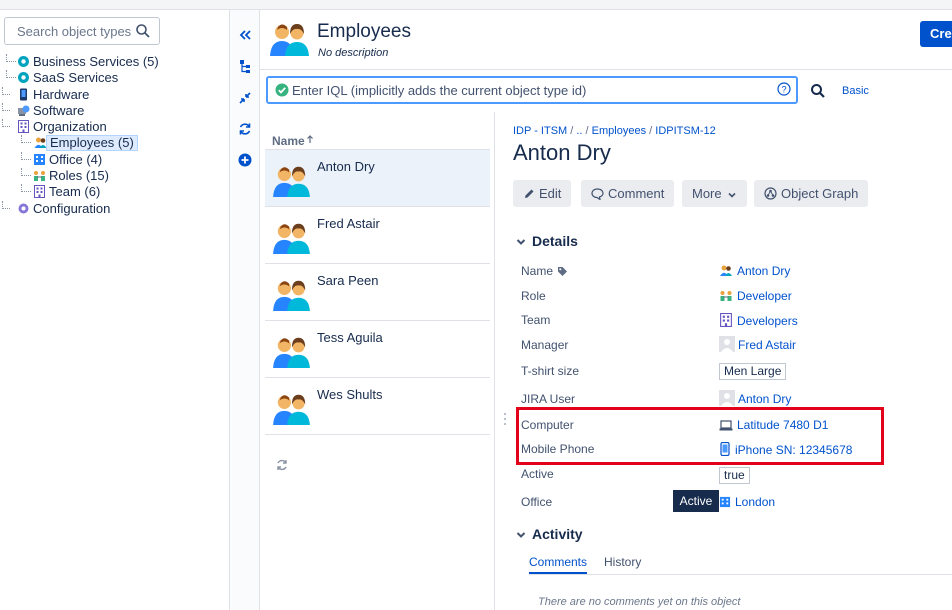 Image resolution: width=952 pixels, height=610 pixels. What do you see at coordinates (753, 371) in the screenshot?
I see `attribute-value-tshirt: Men Large` at bounding box center [753, 371].